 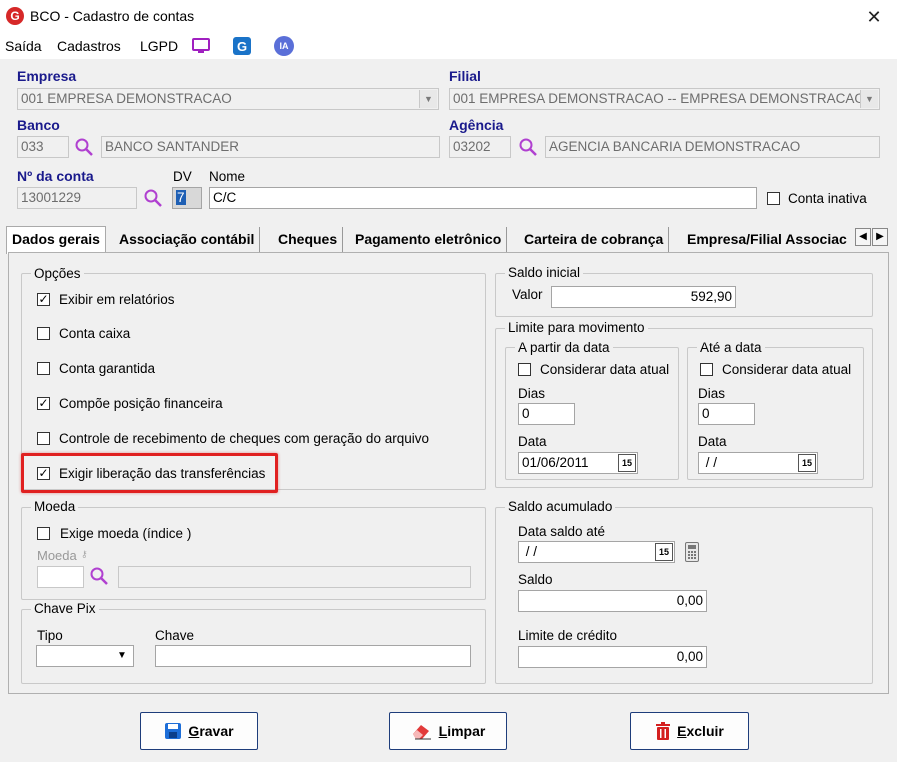 I want to click on save-icon, so click(x=173, y=731).